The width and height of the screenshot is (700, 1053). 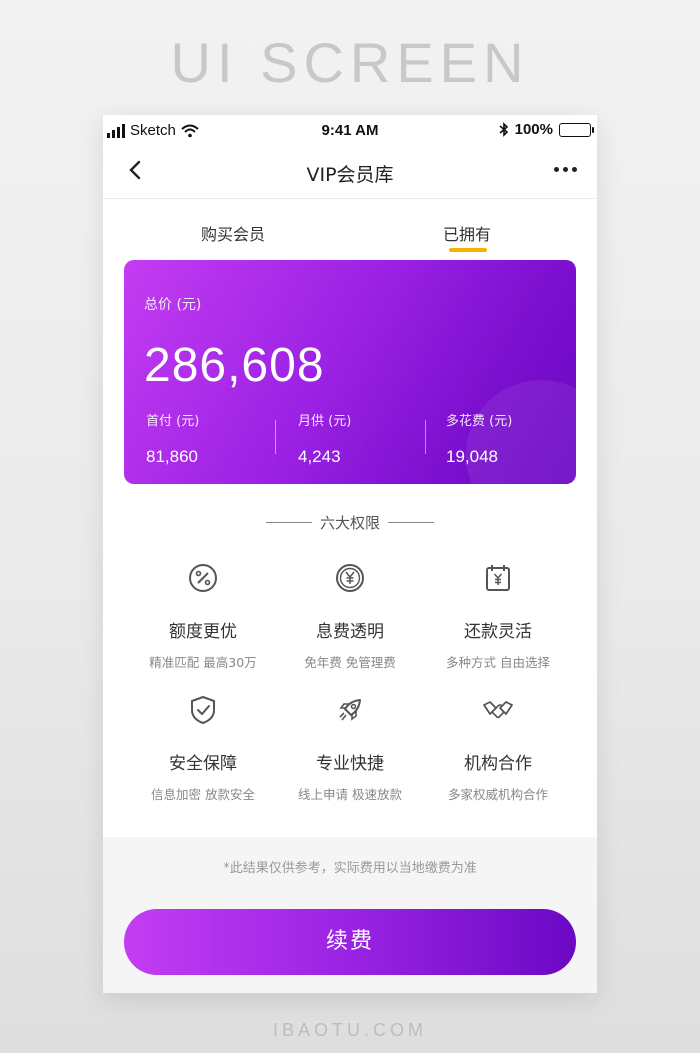 I want to click on feature-item: 机构合作 多家权威机构合作, so click(x=498, y=748).